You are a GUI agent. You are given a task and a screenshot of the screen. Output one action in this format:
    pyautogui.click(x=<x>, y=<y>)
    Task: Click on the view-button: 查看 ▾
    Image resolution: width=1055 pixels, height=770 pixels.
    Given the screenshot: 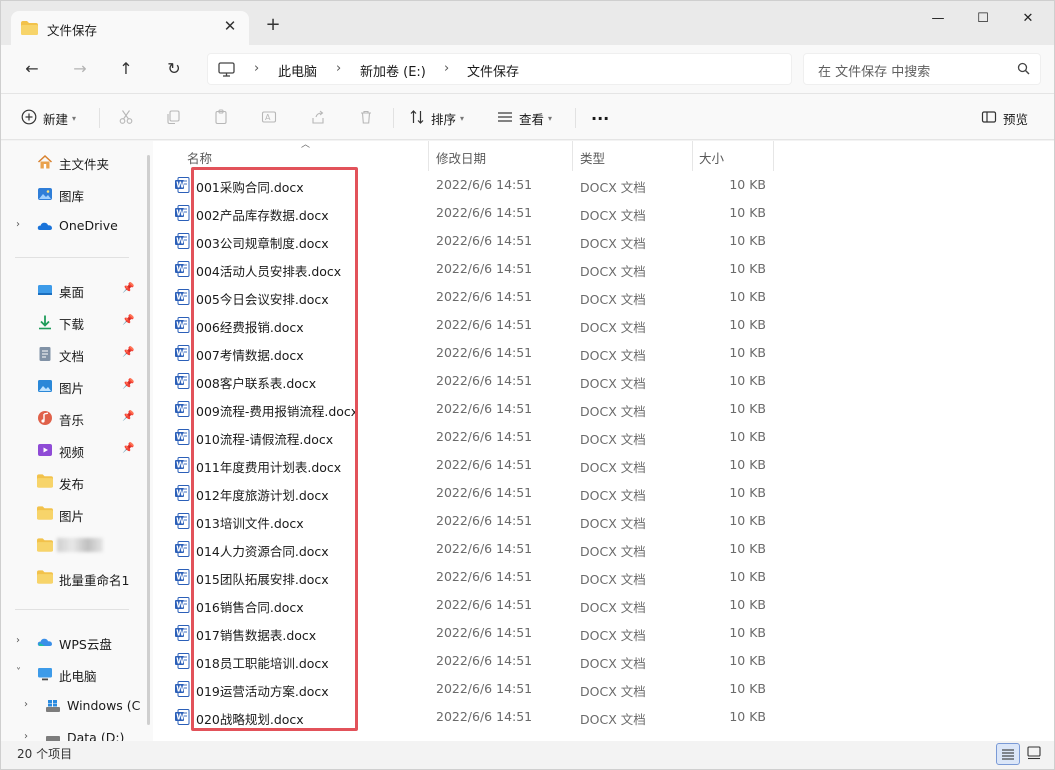 What is the action you would take?
    pyautogui.click(x=524, y=118)
    